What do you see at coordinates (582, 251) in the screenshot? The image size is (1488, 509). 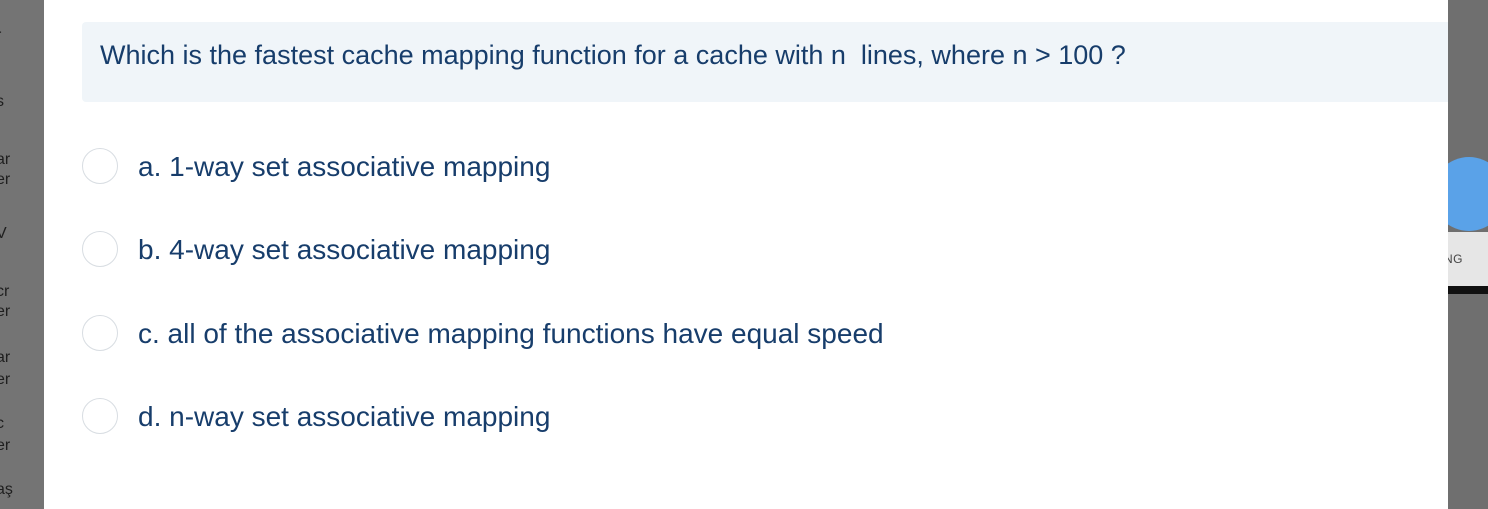 I see `answer-option-b: b. 4-way set associative mapping` at bounding box center [582, 251].